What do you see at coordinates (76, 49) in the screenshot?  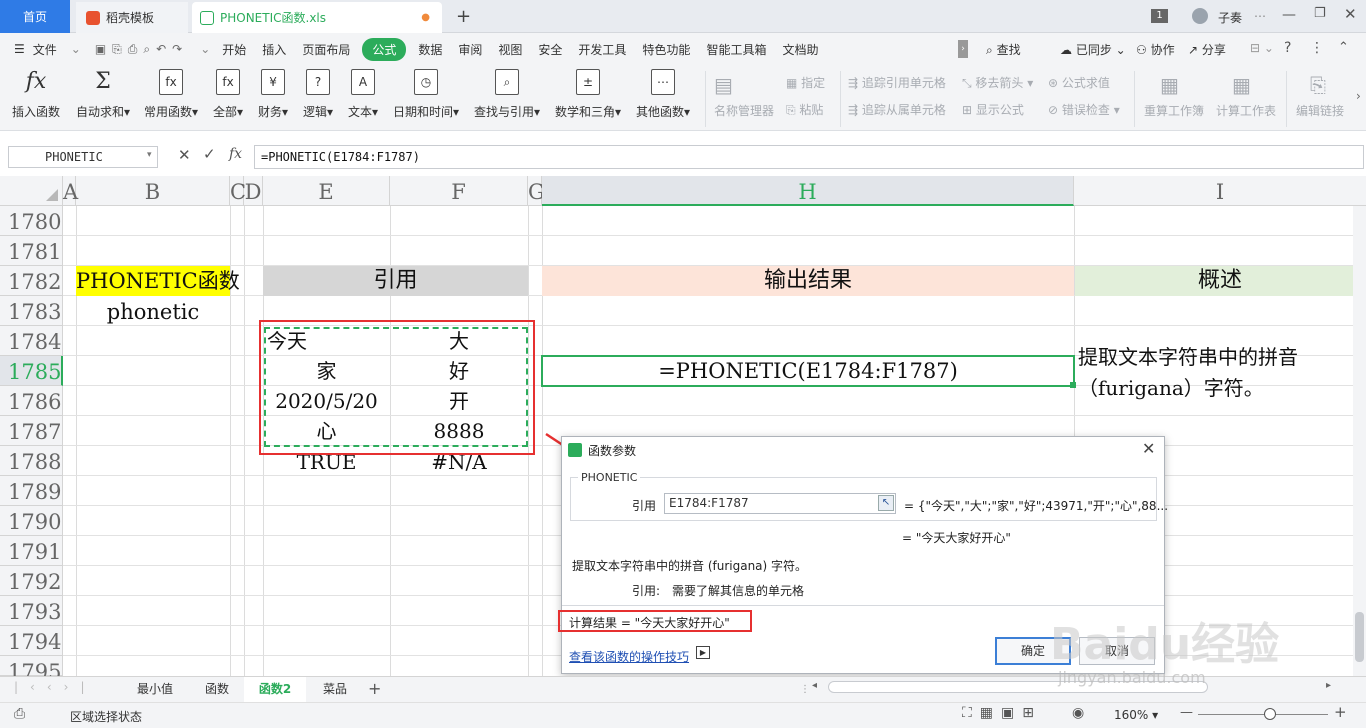 I see `chevron-down-icon: ⌄` at bounding box center [76, 49].